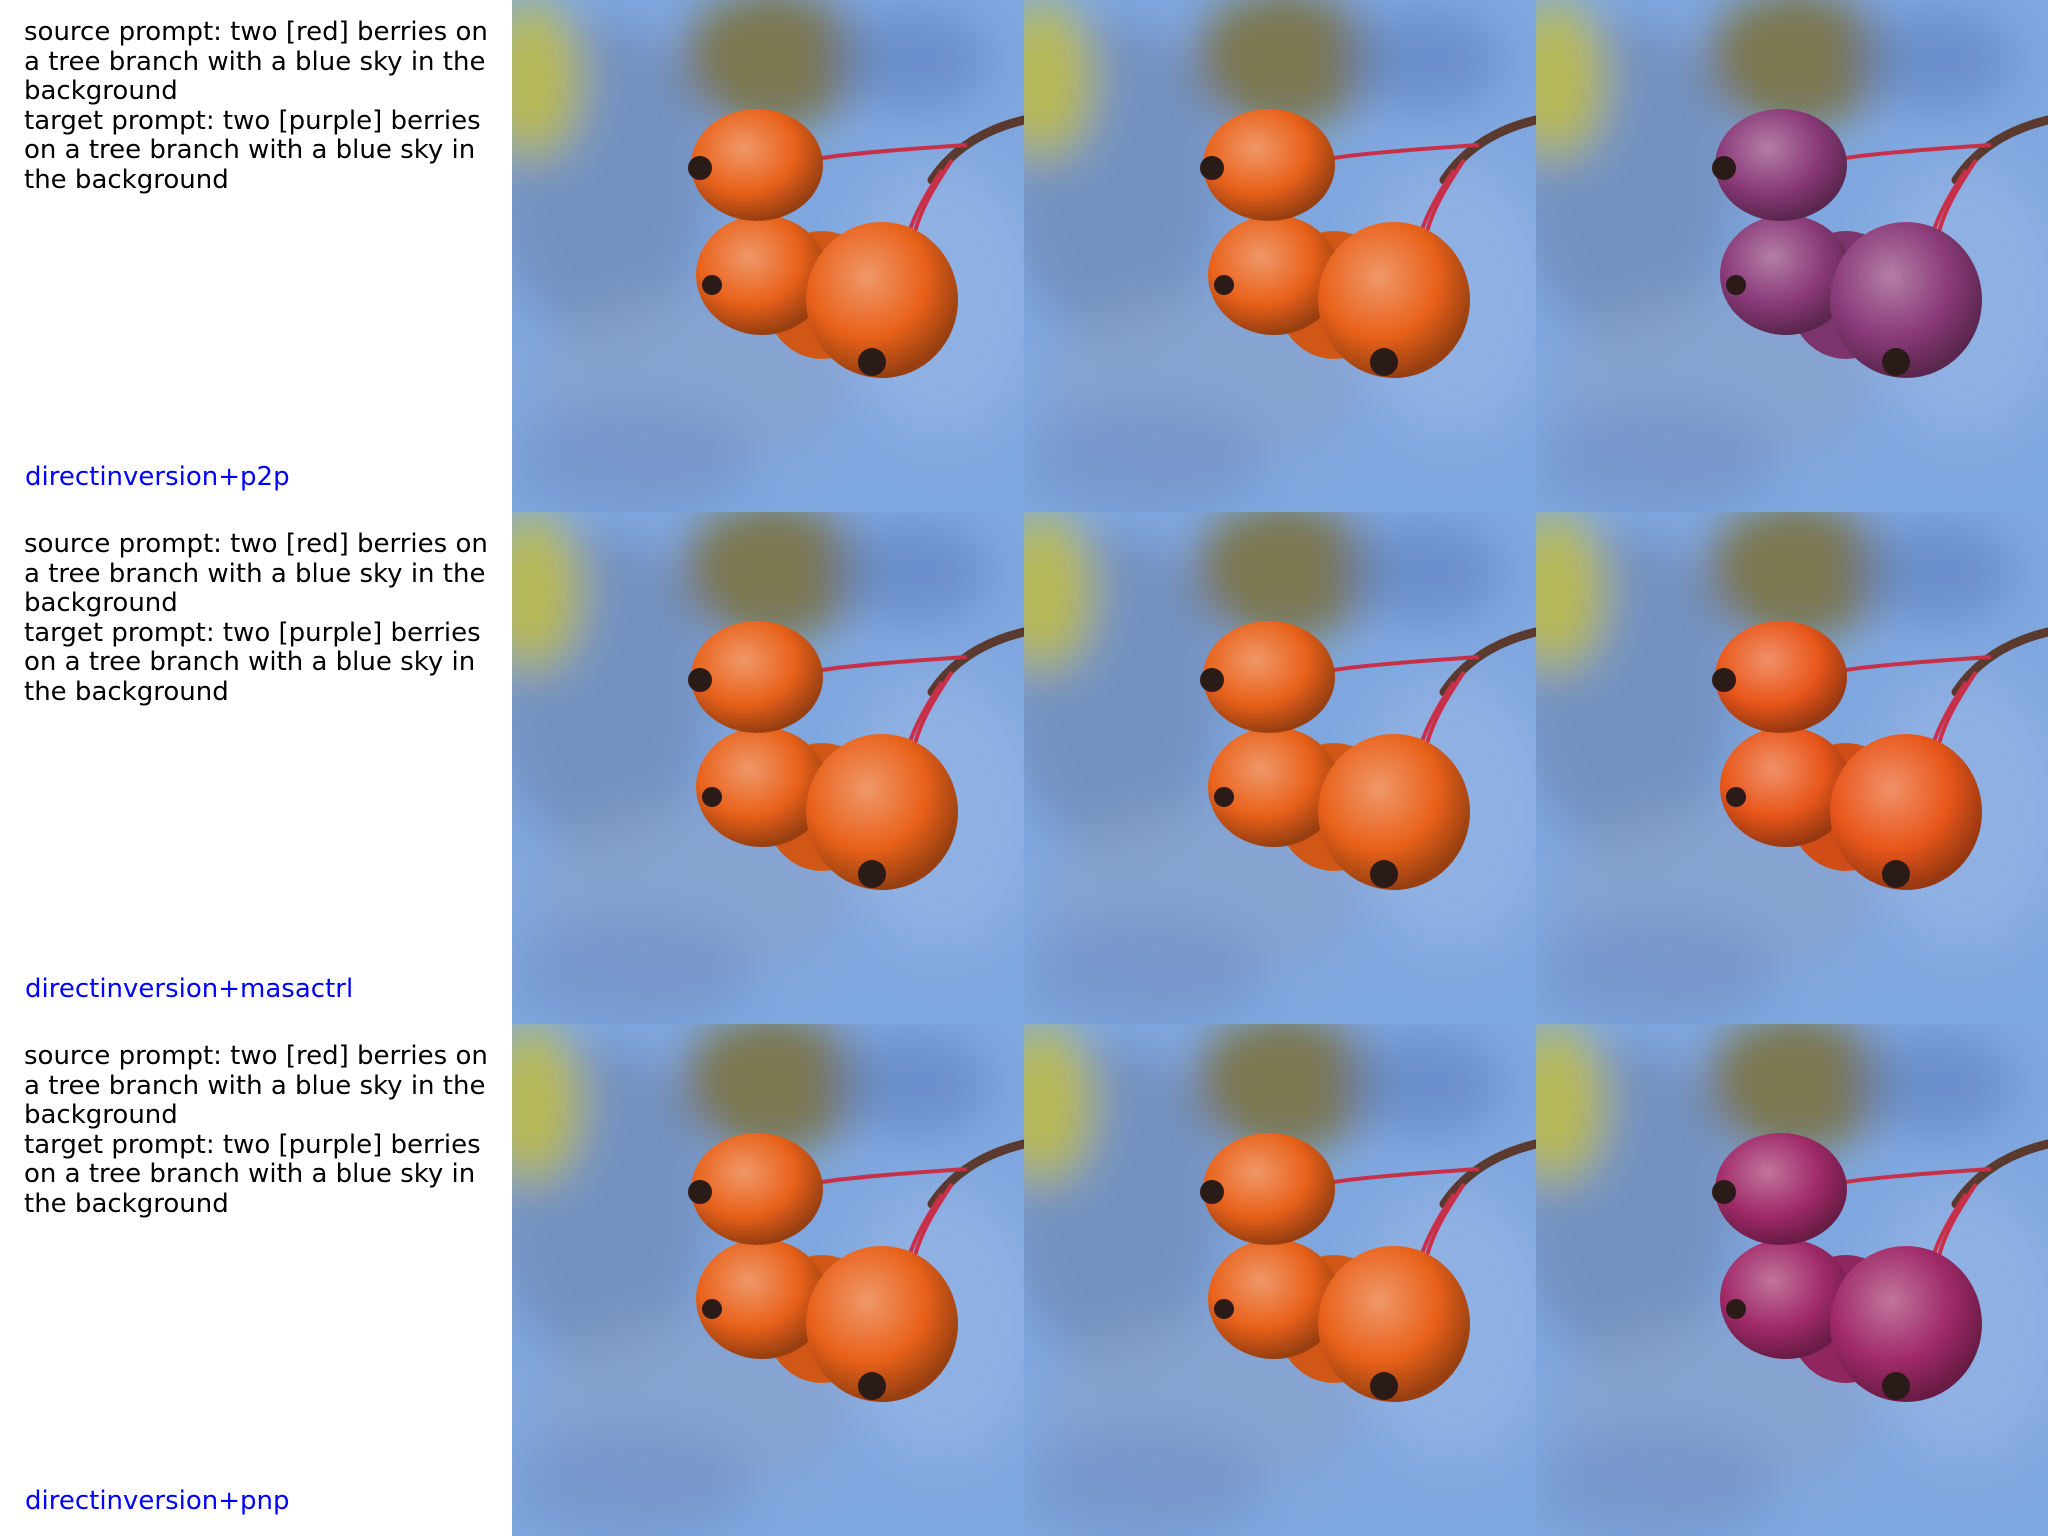 This screenshot has height=1536, width=2048. Describe the element at coordinates (189, 989) in the screenshot. I see `method-label: directinversion+masactrl` at that location.